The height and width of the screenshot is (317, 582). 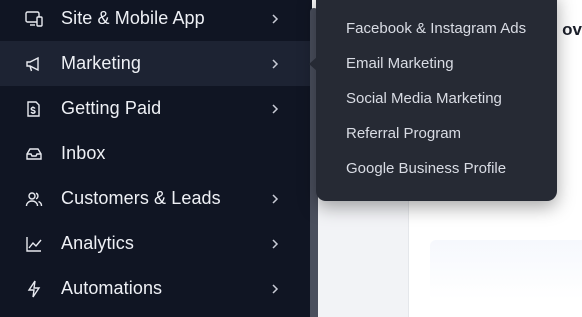 What do you see at coordinates (34, 64) in the screenshot?
I see `megaphone-icon` at bounding box center [34, 64].